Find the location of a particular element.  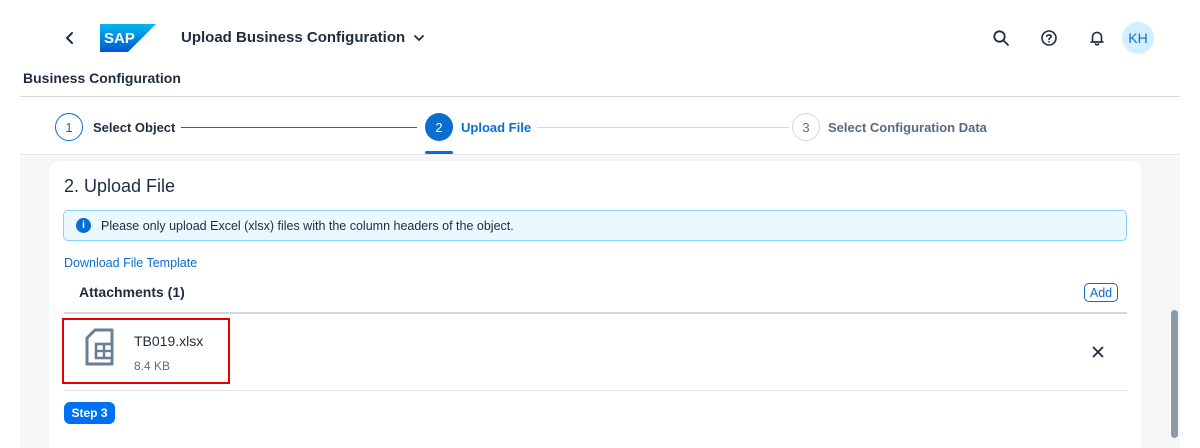

notifications-button is located at coordinates (1097, 38).